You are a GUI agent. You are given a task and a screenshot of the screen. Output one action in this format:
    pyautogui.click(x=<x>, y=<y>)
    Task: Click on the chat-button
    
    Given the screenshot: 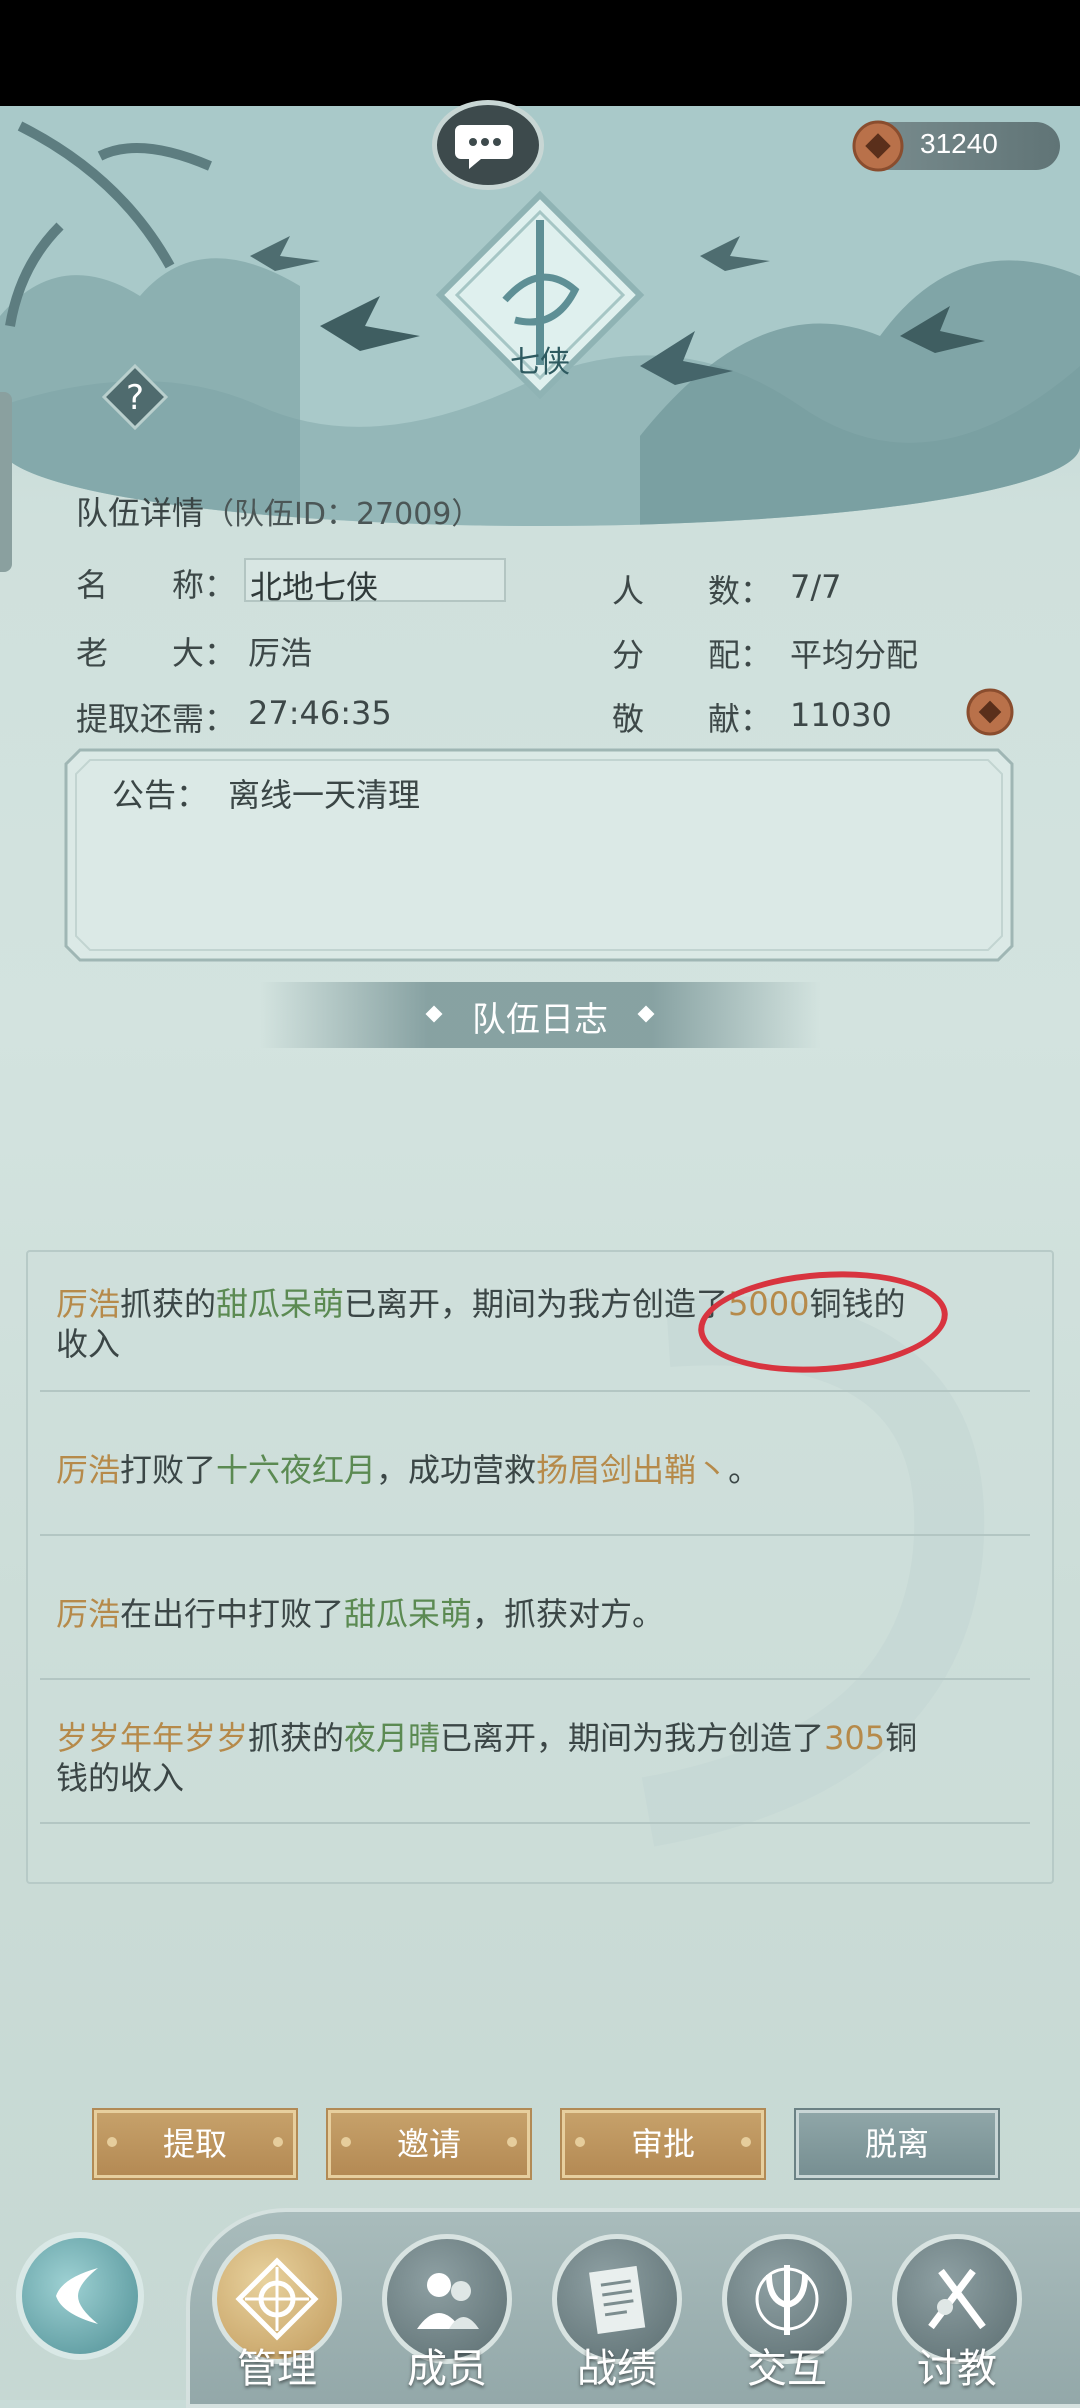 What is the action you would take?
    pyautogui.click(x=488, y=145)
    